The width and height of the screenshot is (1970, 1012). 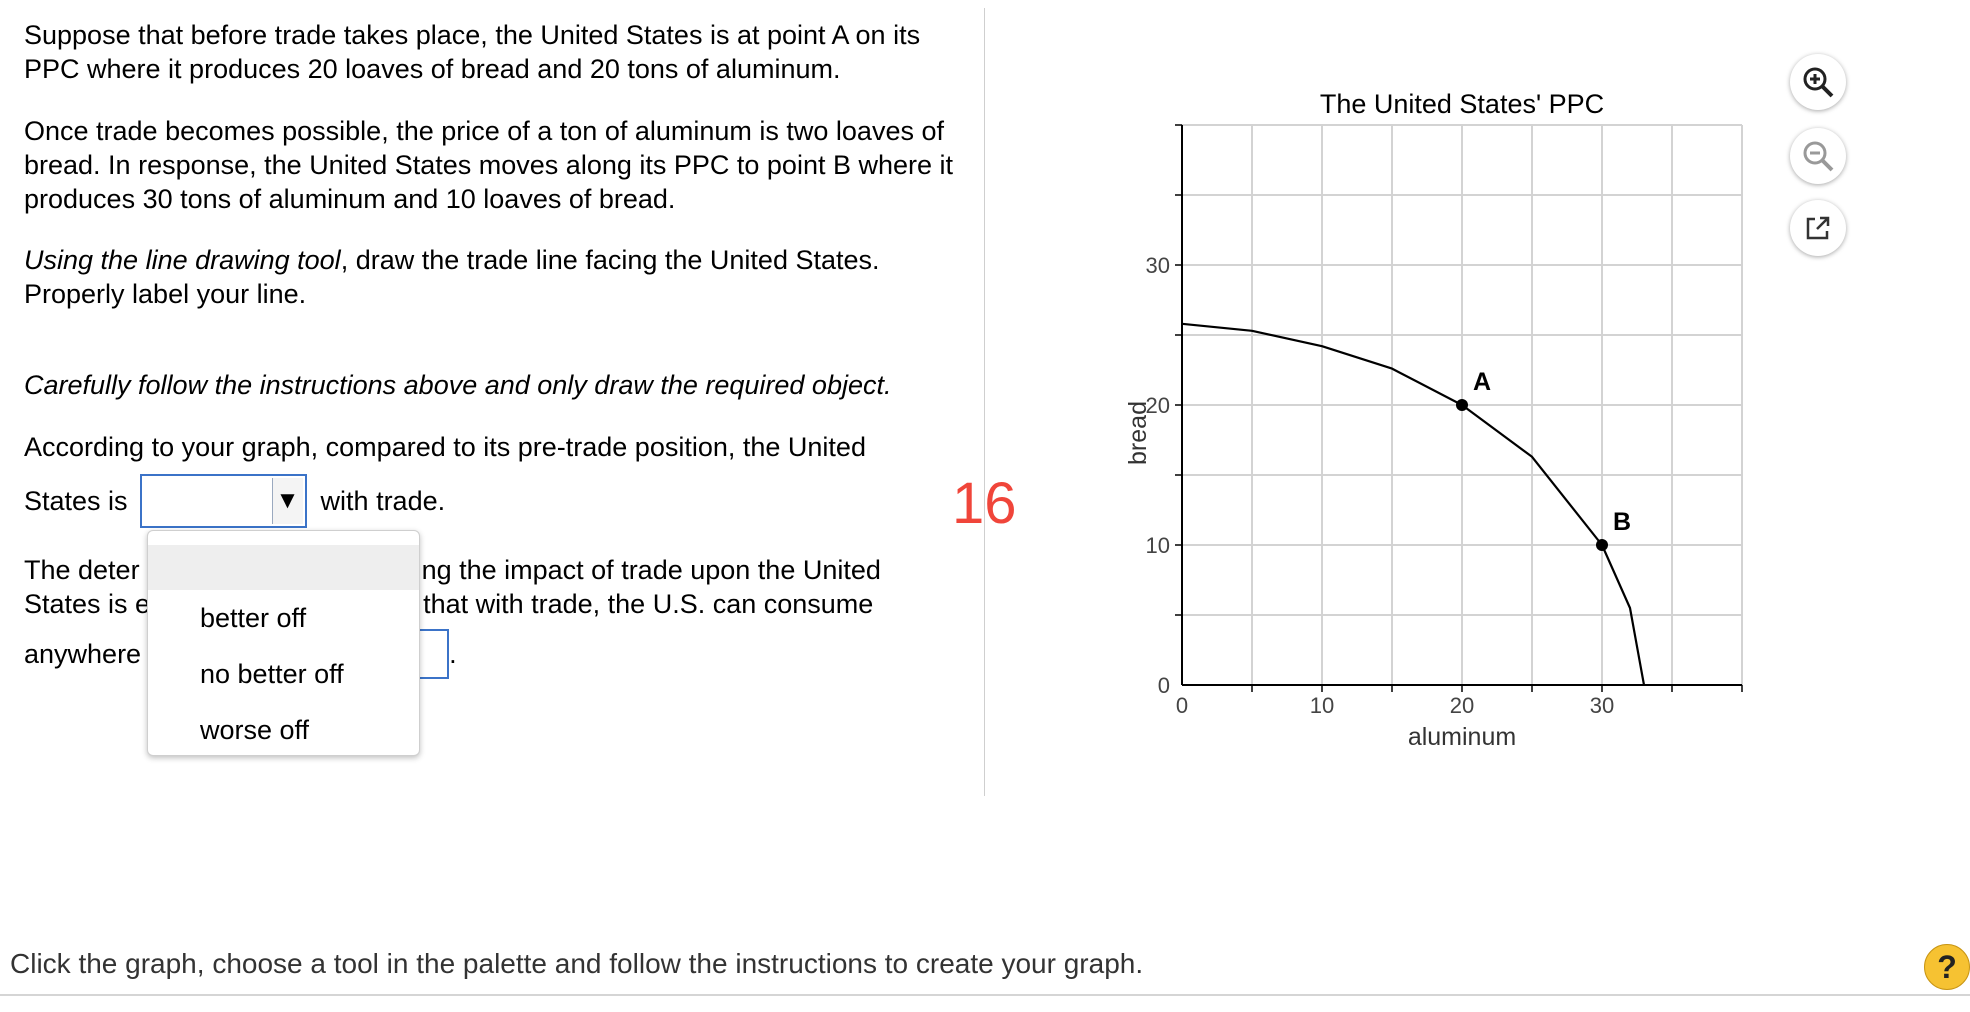 I want to click on point-b-label: B, so click(x=1622, y=522).